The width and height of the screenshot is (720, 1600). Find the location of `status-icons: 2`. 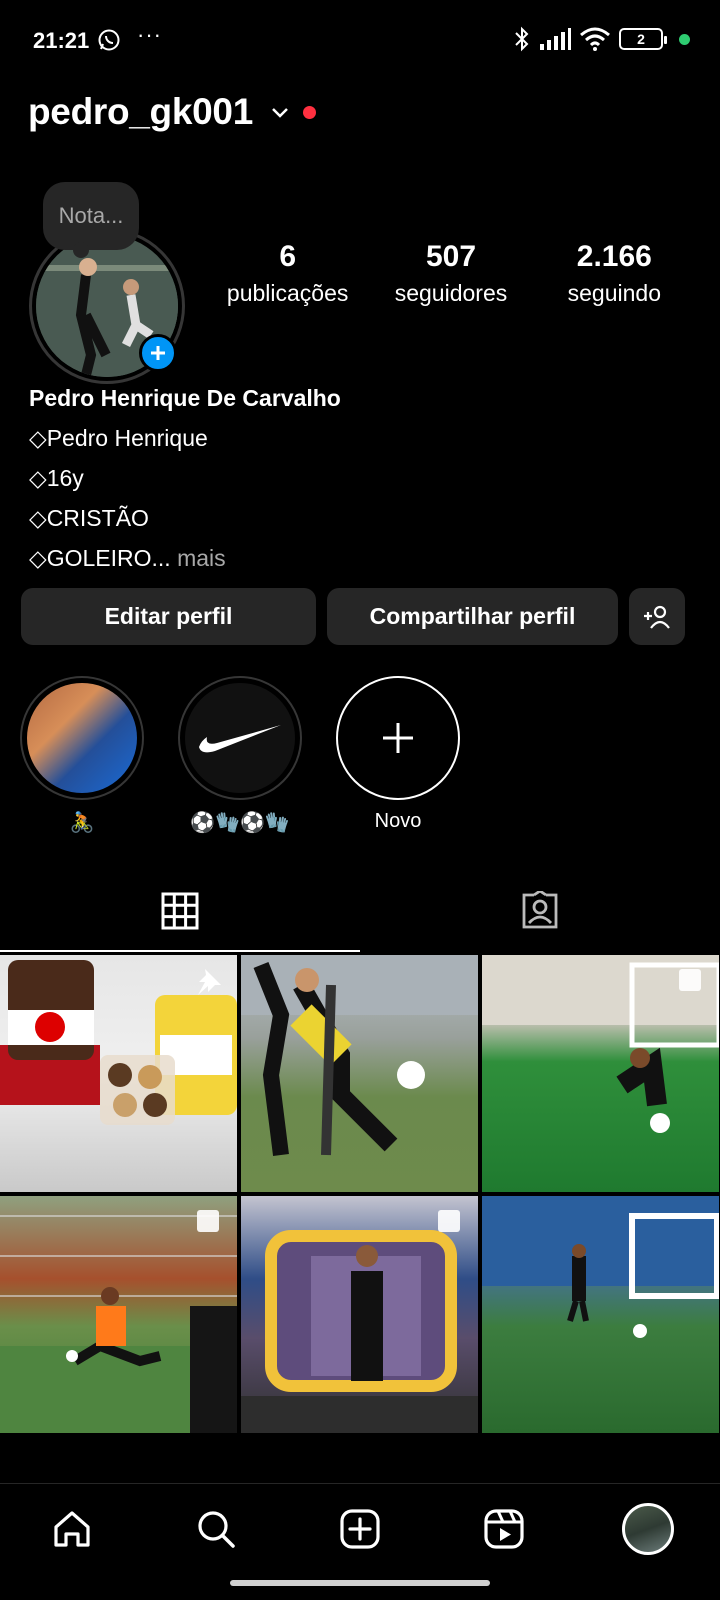

status-icons: 2 is located at coordinates (601, 39).